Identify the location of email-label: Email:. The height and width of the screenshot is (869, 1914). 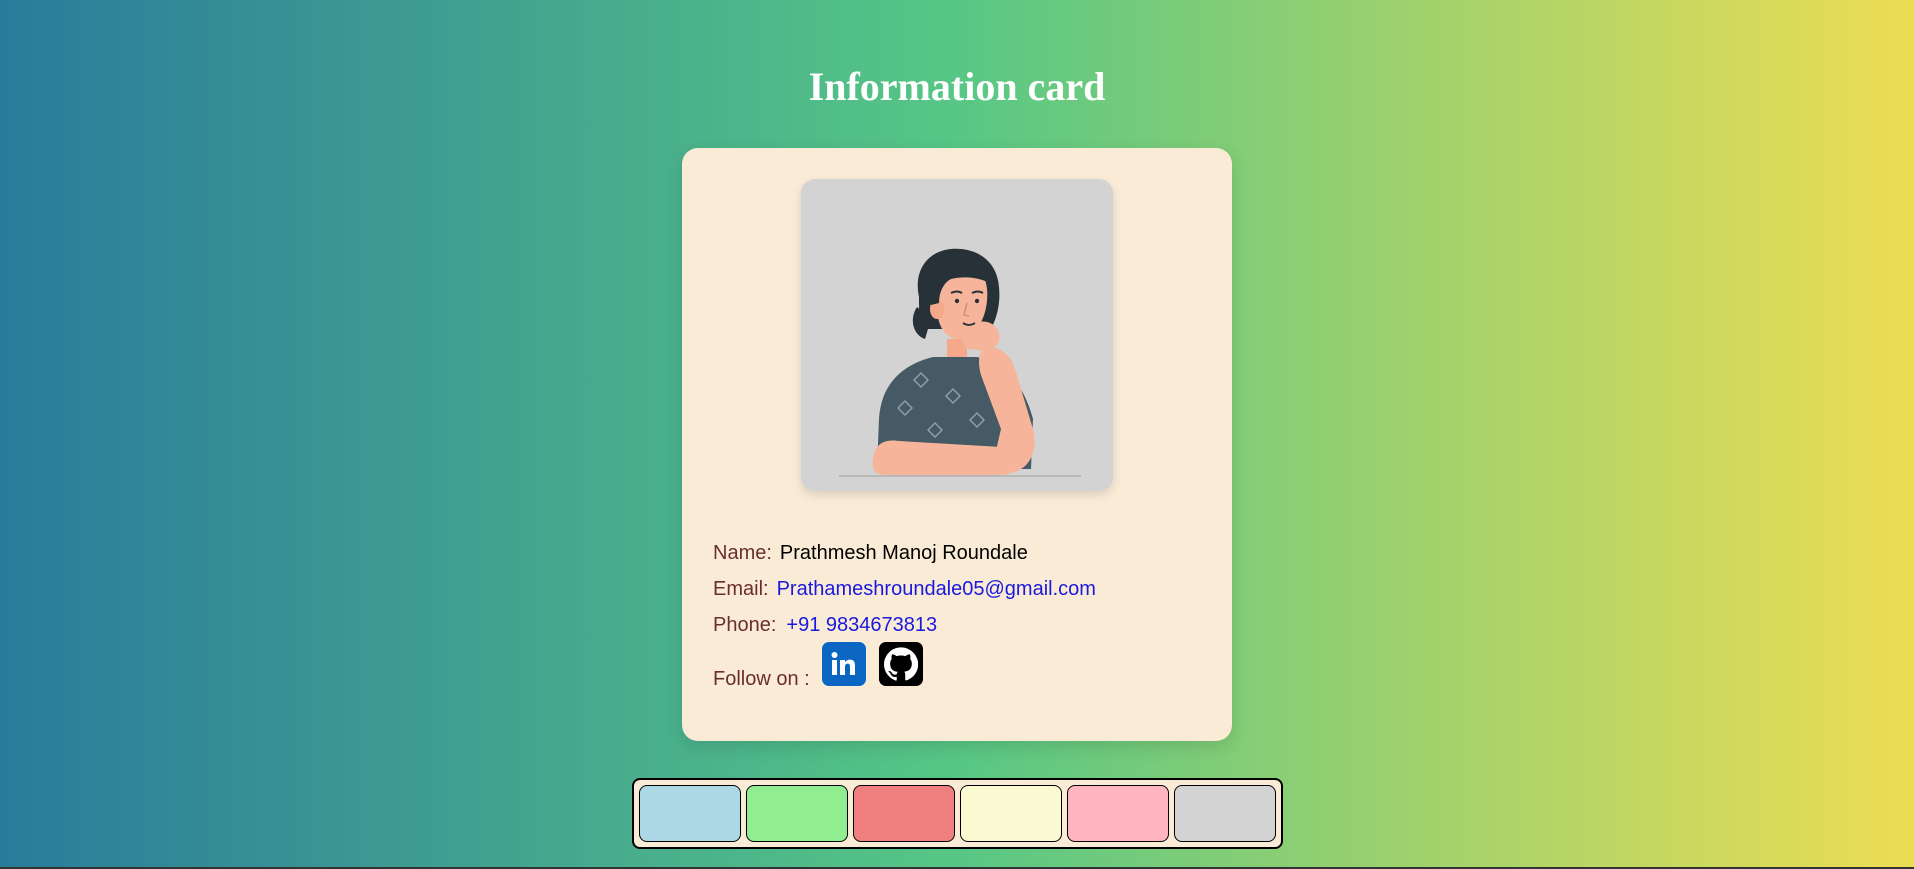
(741, 589).